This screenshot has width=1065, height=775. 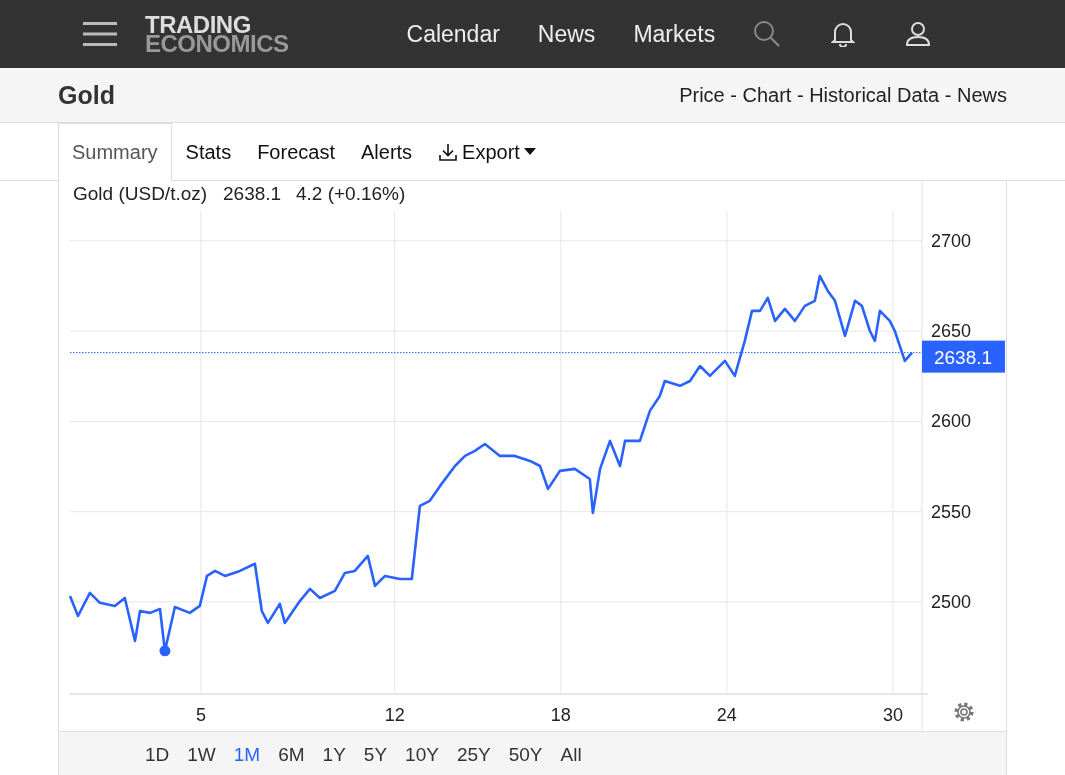 What do you see at coordinates (296, 152) in the screenshot?
I see `tab: Forecast` at bounding box center [296, 152].